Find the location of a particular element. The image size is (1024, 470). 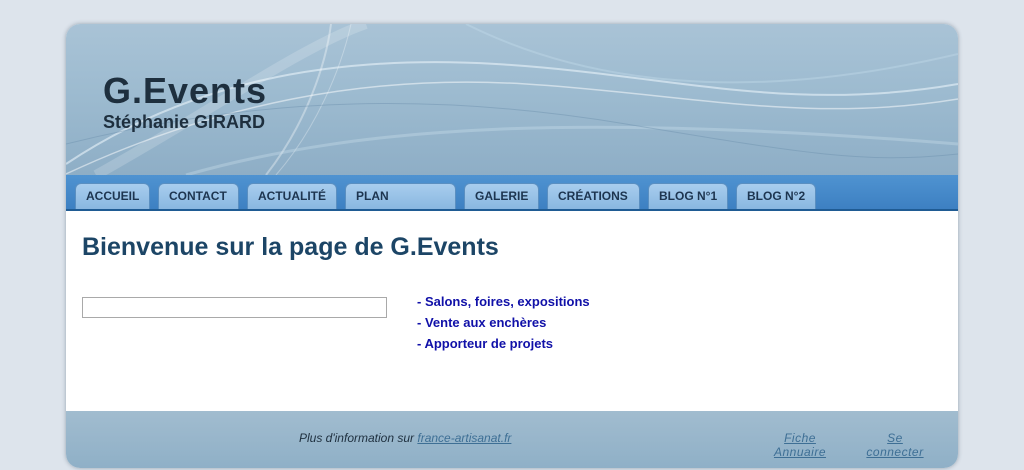

text-input-box is located at coordinates (234, 307).